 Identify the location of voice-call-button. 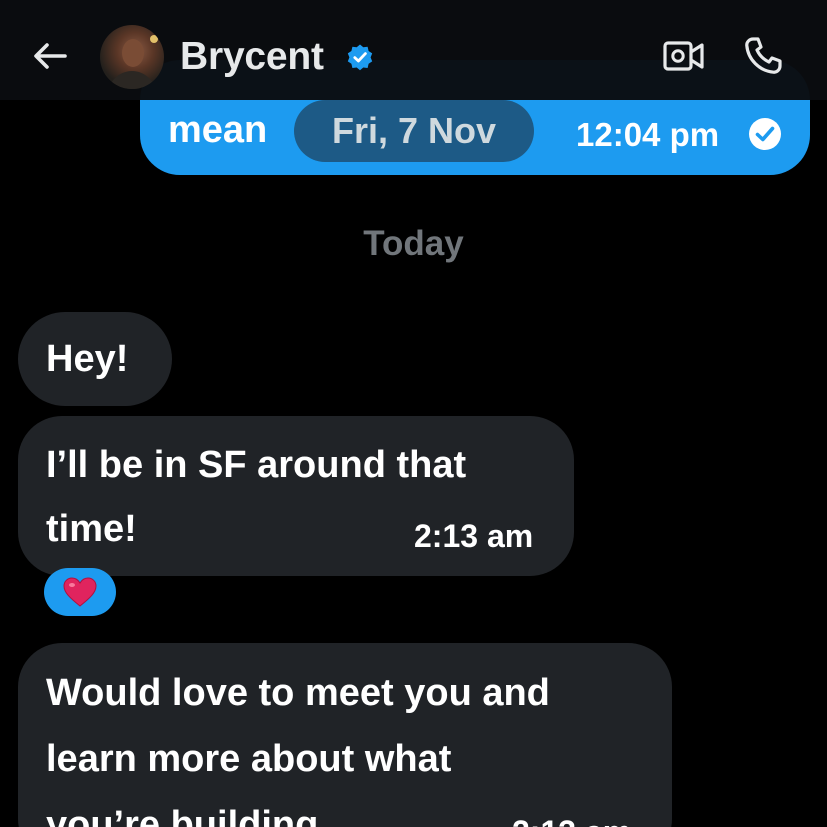
(763, 56).